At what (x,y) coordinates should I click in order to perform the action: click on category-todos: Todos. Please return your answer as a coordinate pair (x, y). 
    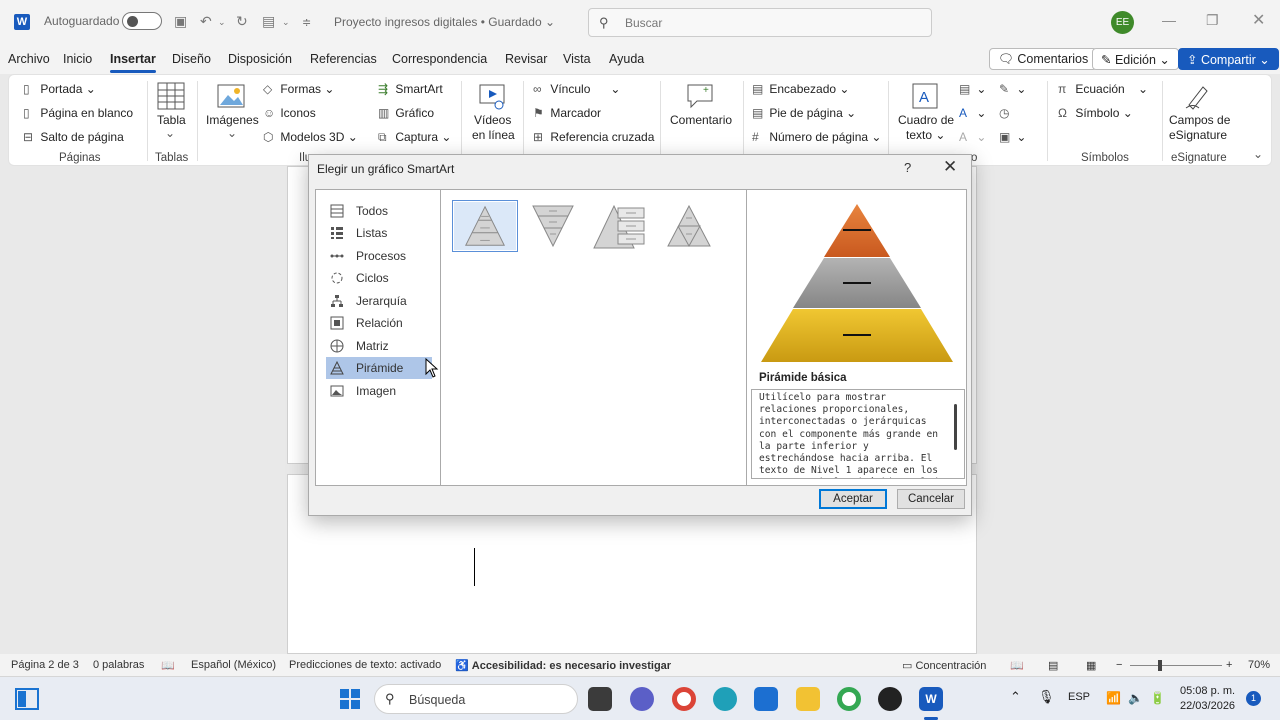
    Looking at the image, I should click on (379, 211).